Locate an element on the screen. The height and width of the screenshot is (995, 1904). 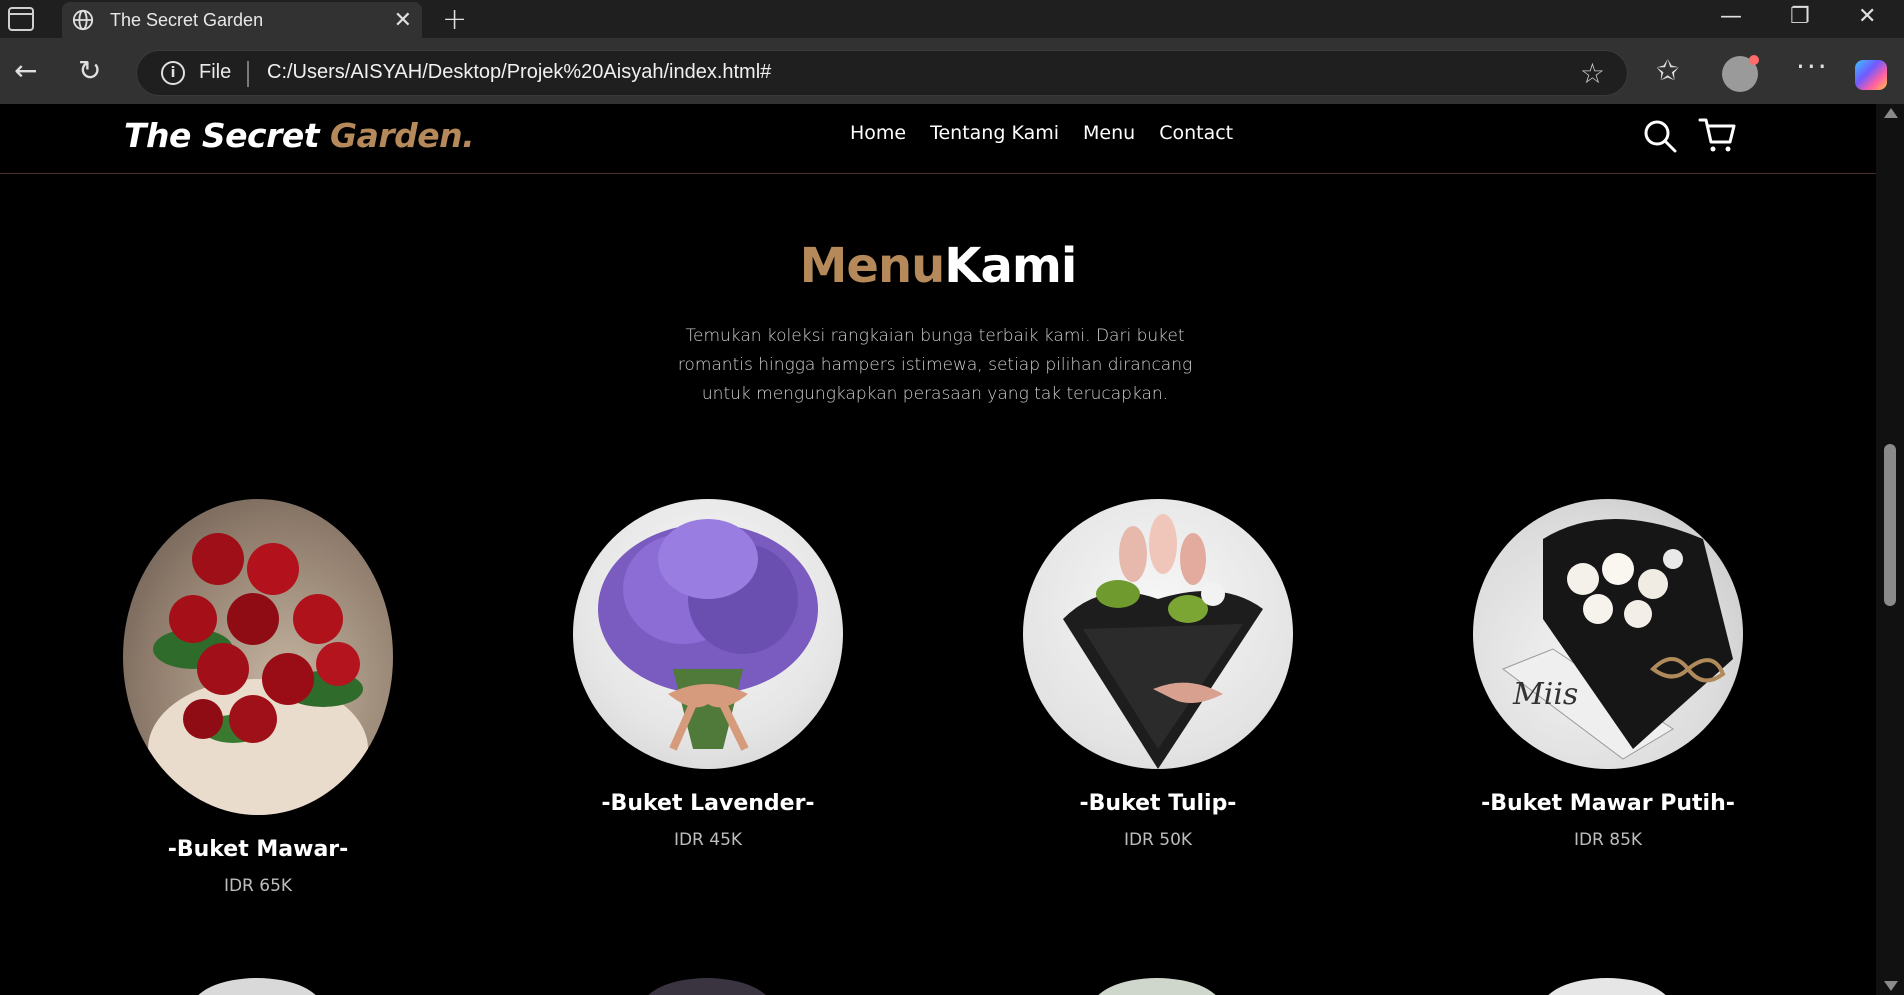
menu-card: -Buket Tulip- IDR 50K is located at coordinates (1158, 674).